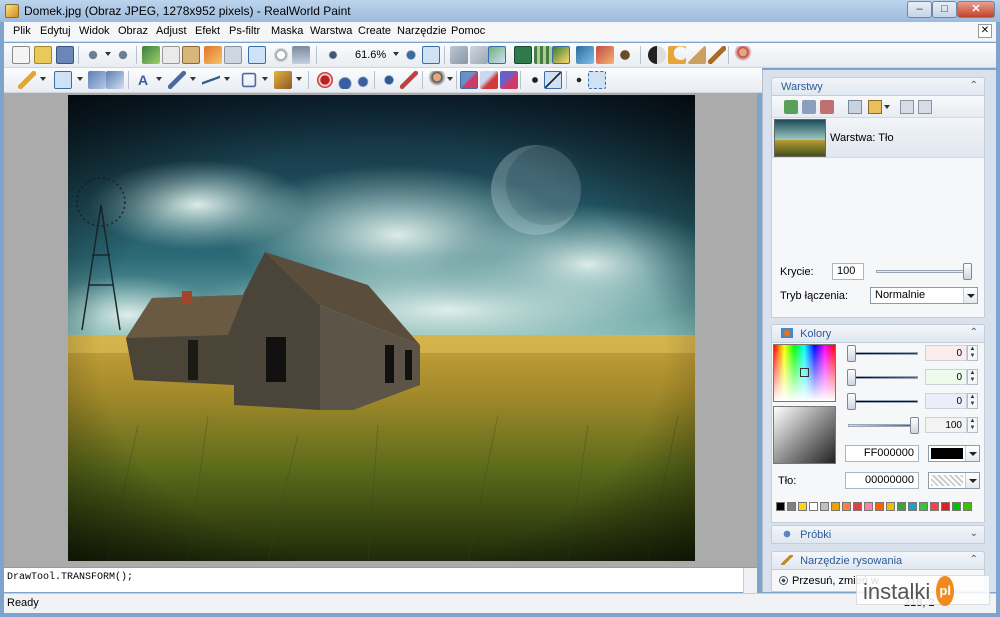 This screenshot has height=617, width=1000. I want to click on layers-header: Warstwy ⌃, so click(878, 86).